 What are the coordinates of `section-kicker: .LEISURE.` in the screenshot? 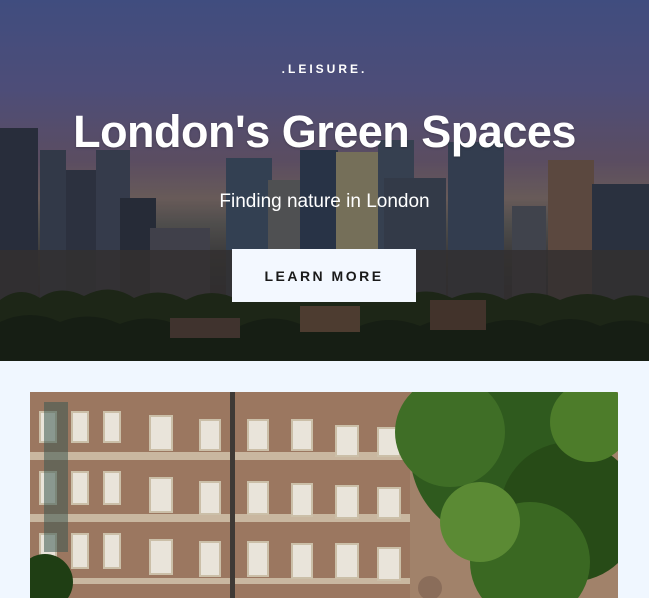 It's located at (324, 69).